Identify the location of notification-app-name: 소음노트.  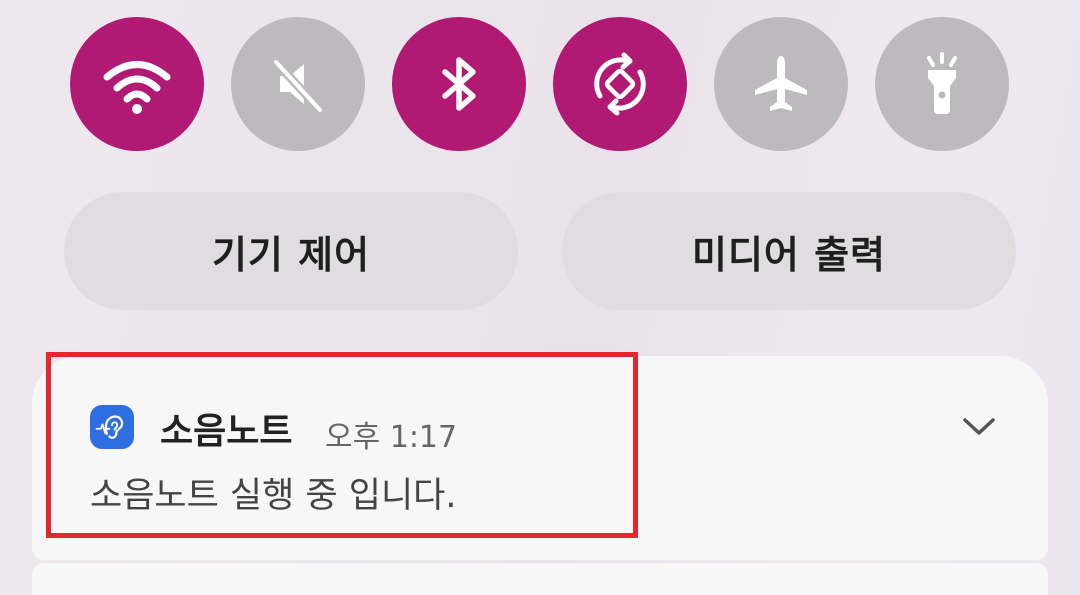
(226, 431).